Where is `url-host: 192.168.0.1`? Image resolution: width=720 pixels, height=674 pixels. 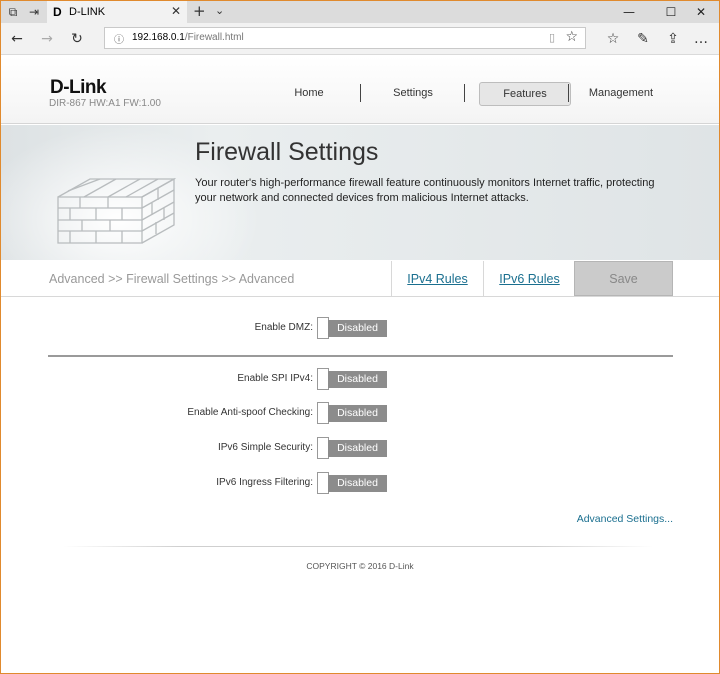
url-host: 192.168.0.1 is located at coordinates (158, 37).